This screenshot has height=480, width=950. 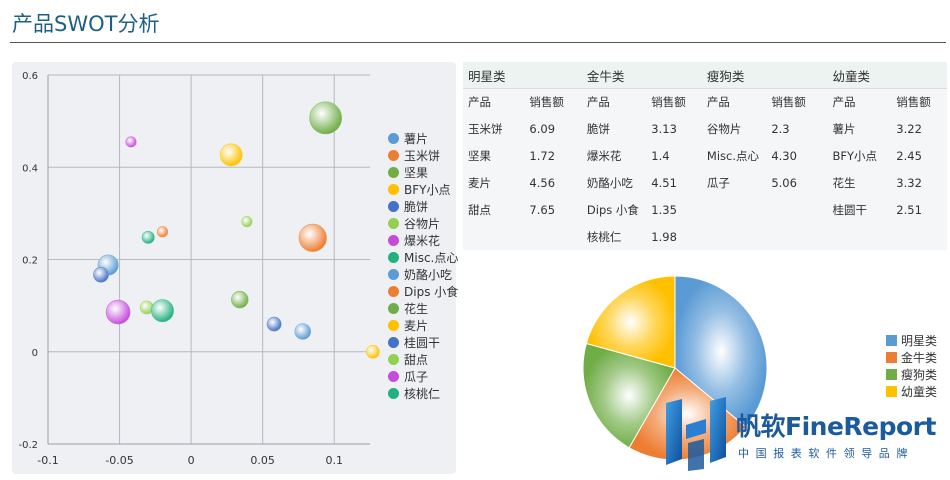 What do you see at coordinates (423, 172) in the screenshot?
I see `legend-item: 坚果` at bounding box center [423, 172].